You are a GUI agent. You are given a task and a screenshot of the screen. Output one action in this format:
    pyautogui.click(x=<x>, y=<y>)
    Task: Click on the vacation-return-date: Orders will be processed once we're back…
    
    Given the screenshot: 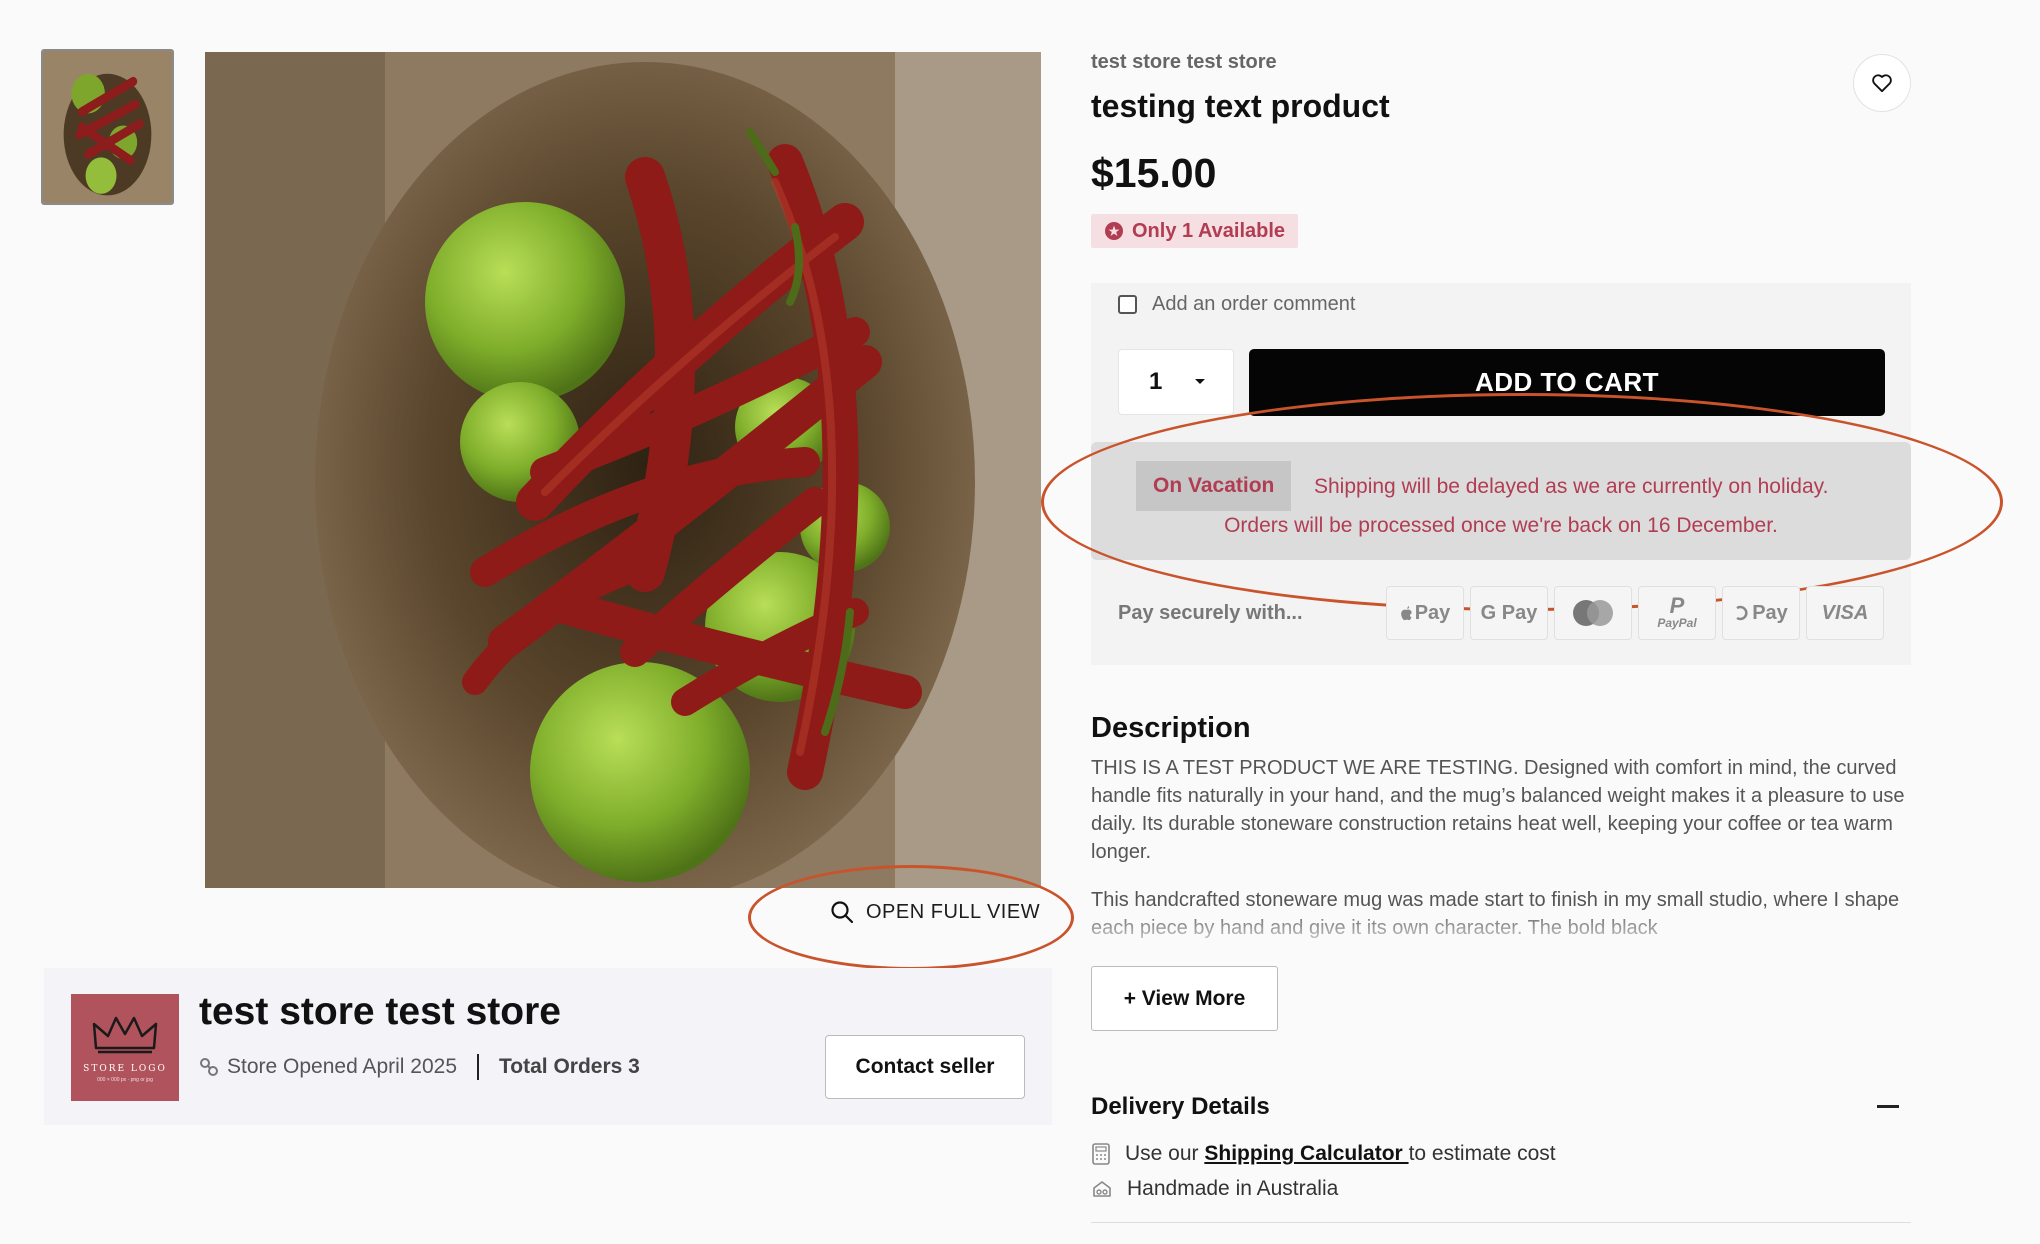 What is the action you would take?
    pyautogui.click(x=1501, y=525)
    